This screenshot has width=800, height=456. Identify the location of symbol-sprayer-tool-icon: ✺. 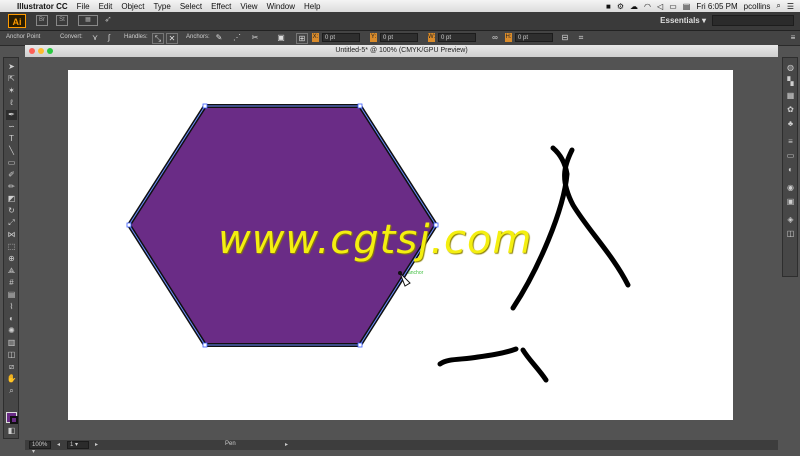
(11, 331).